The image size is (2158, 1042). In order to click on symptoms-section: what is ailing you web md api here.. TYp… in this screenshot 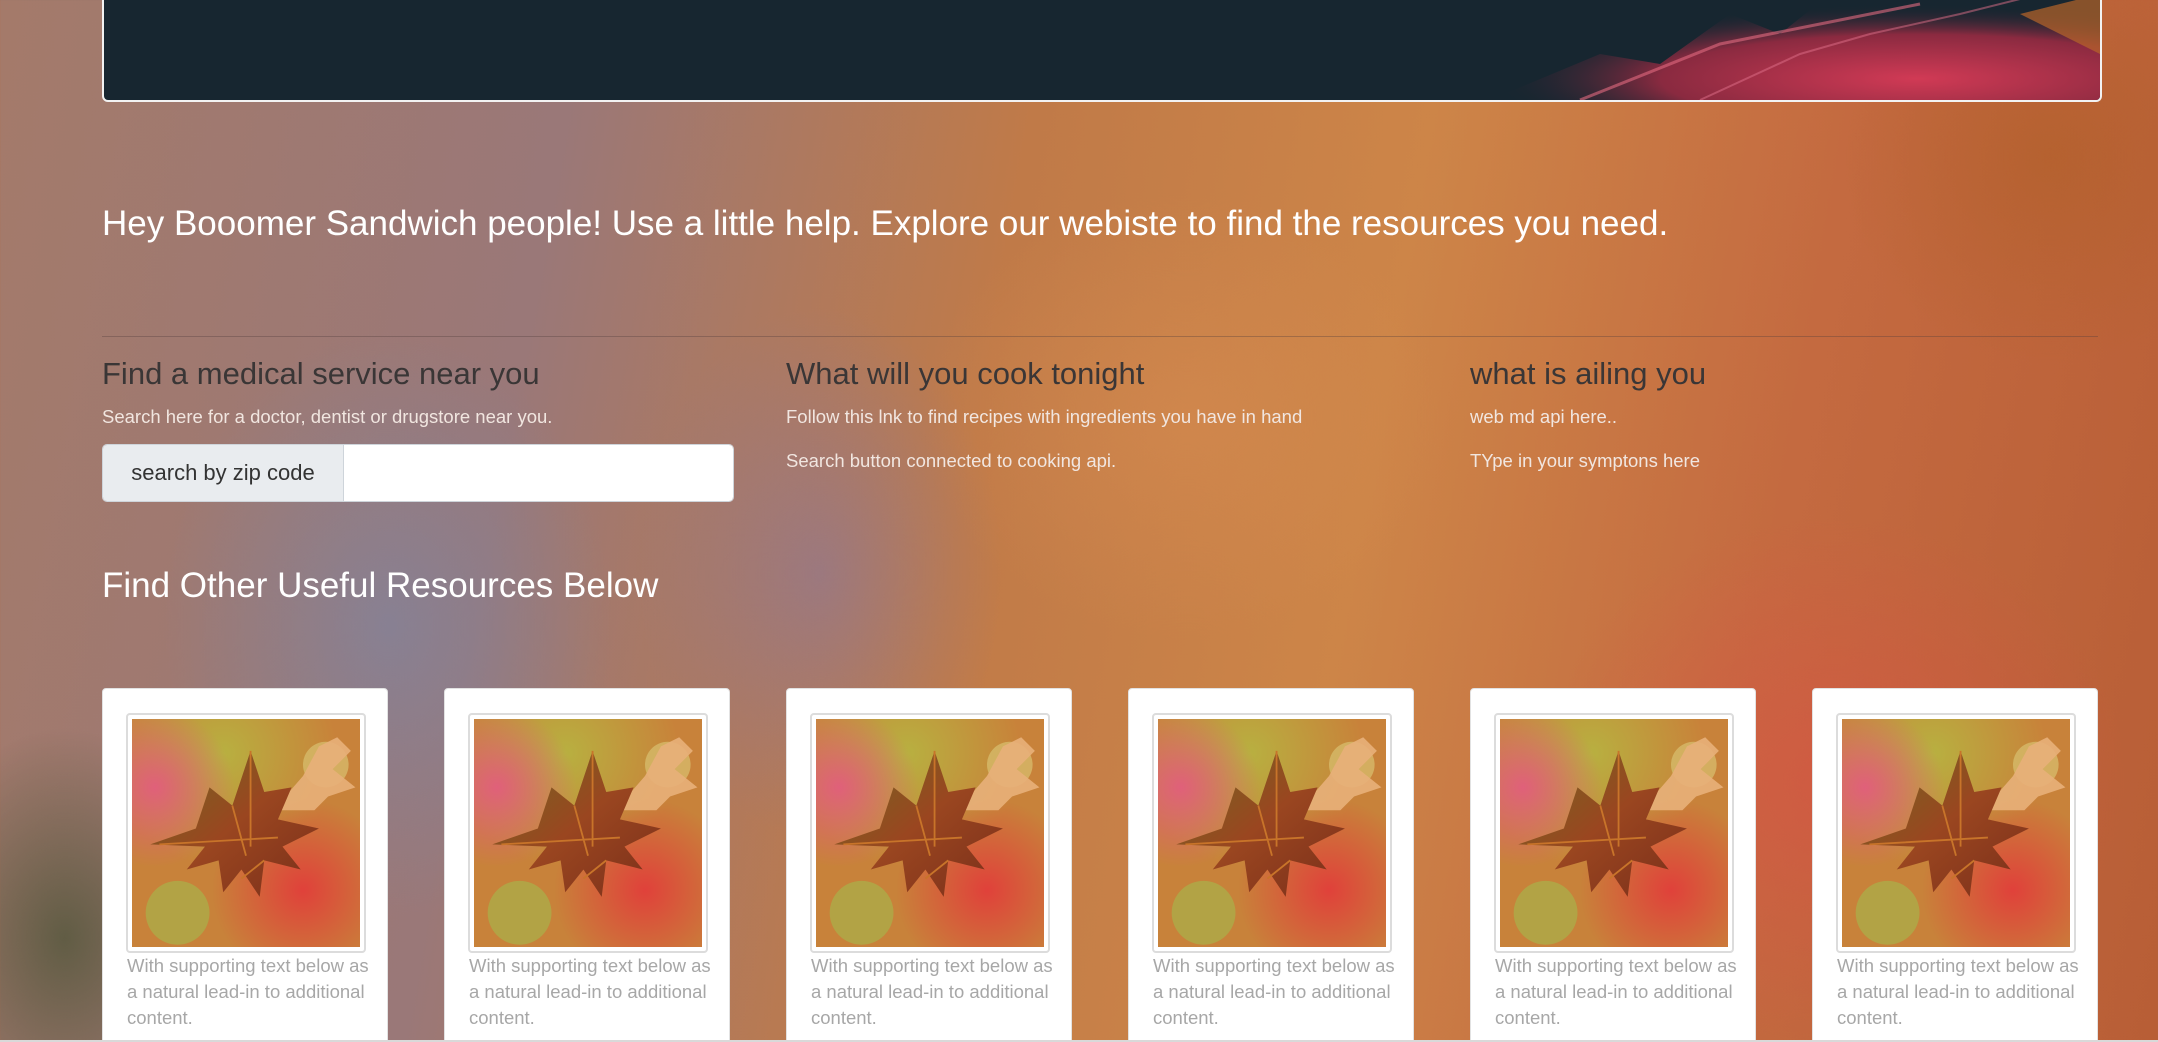, I will do `click(1790, 414)`.